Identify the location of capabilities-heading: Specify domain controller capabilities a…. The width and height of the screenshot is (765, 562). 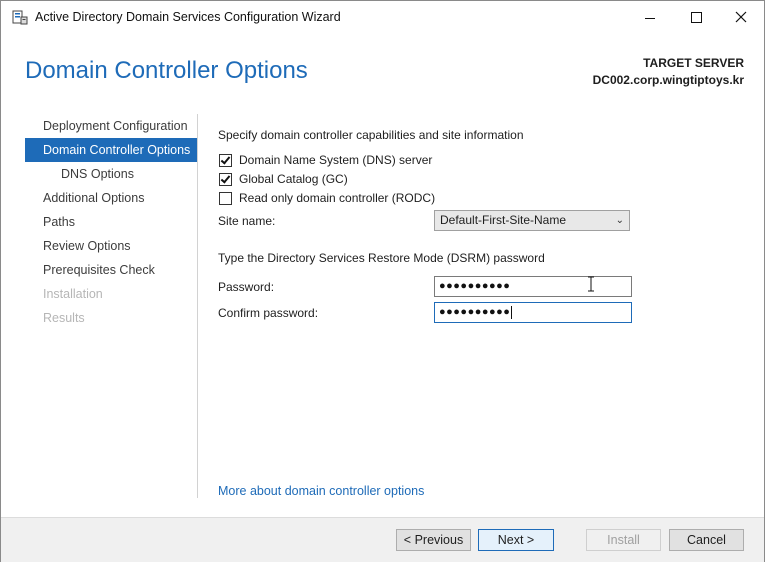
(371, 135).